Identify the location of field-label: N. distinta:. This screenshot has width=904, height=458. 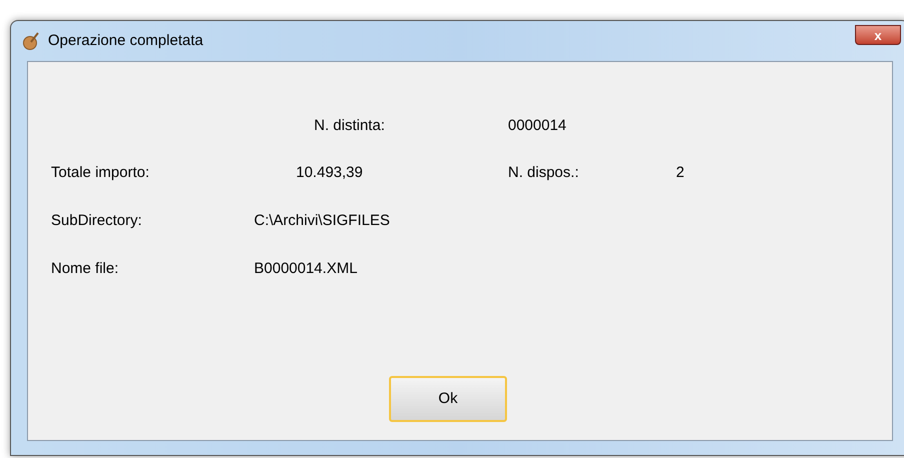
(350, 126).